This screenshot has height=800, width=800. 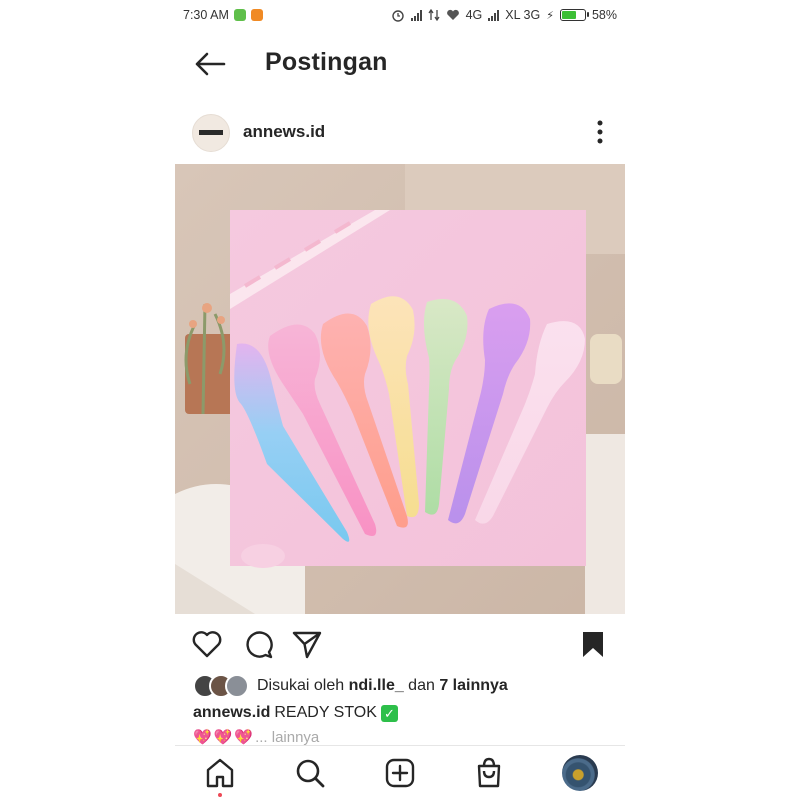 I want to click on battery-icon, so click(x=574, y=15).